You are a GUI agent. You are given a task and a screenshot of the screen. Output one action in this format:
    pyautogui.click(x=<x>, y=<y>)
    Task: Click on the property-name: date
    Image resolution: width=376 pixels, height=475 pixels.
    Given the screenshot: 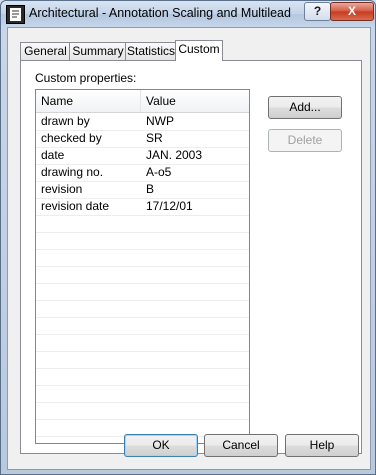 What is the action you would take?
    pyautogui.click(x=53, y=155)
    